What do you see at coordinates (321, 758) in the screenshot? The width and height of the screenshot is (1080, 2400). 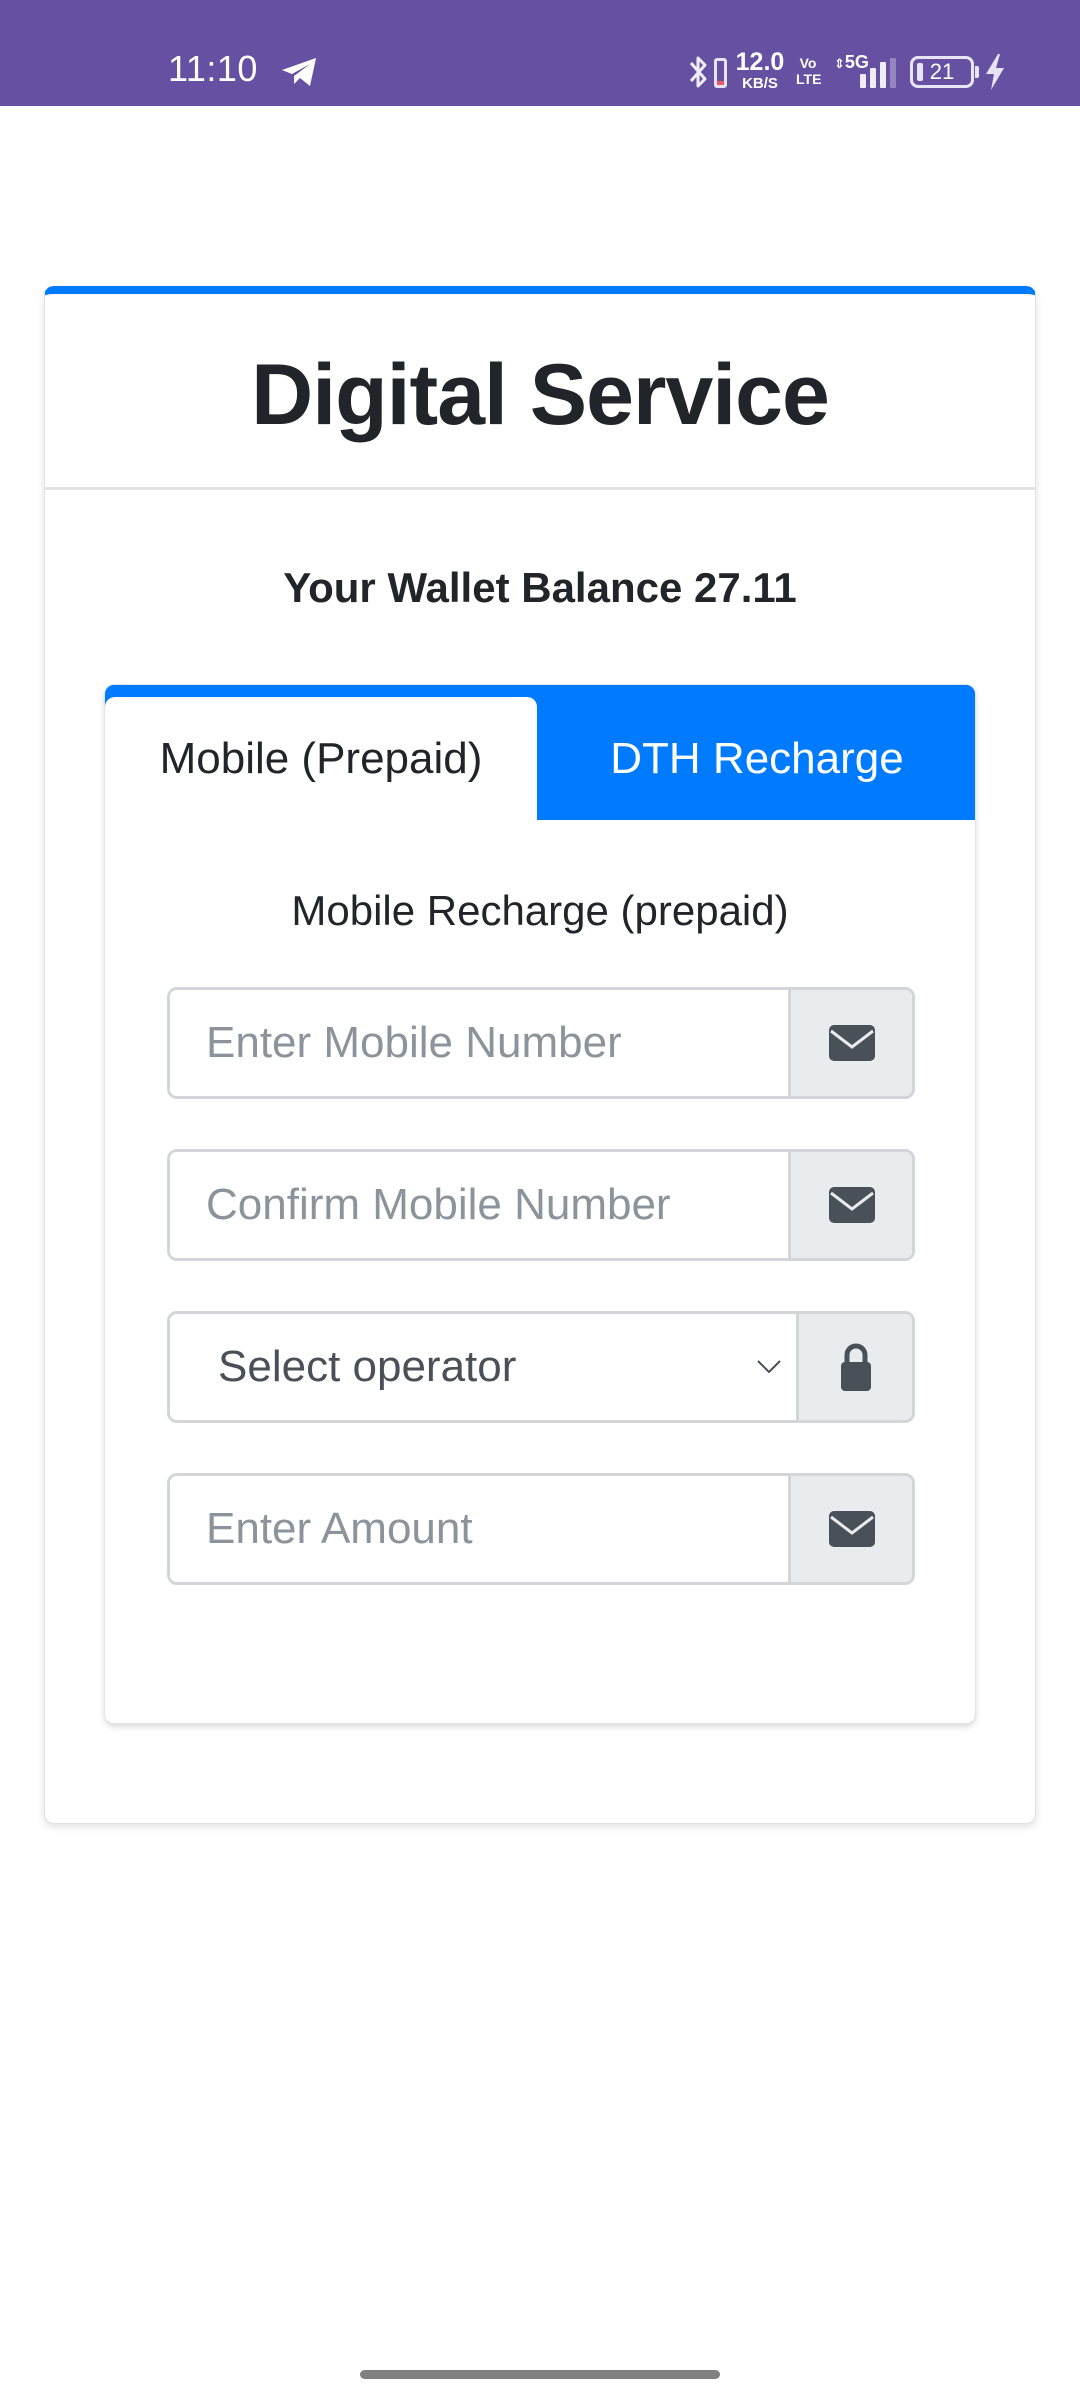 I see `tab-mobile-prepaid: Mobile (Prepaid)` at bounding box center [321, 758].